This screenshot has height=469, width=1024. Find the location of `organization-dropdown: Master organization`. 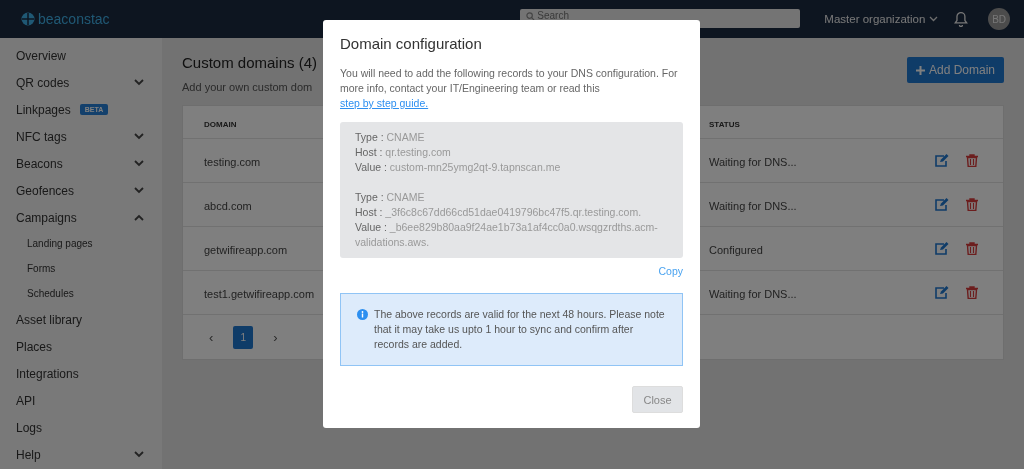

organization-dropdown: Master organization is located at coordinates (881, 19).